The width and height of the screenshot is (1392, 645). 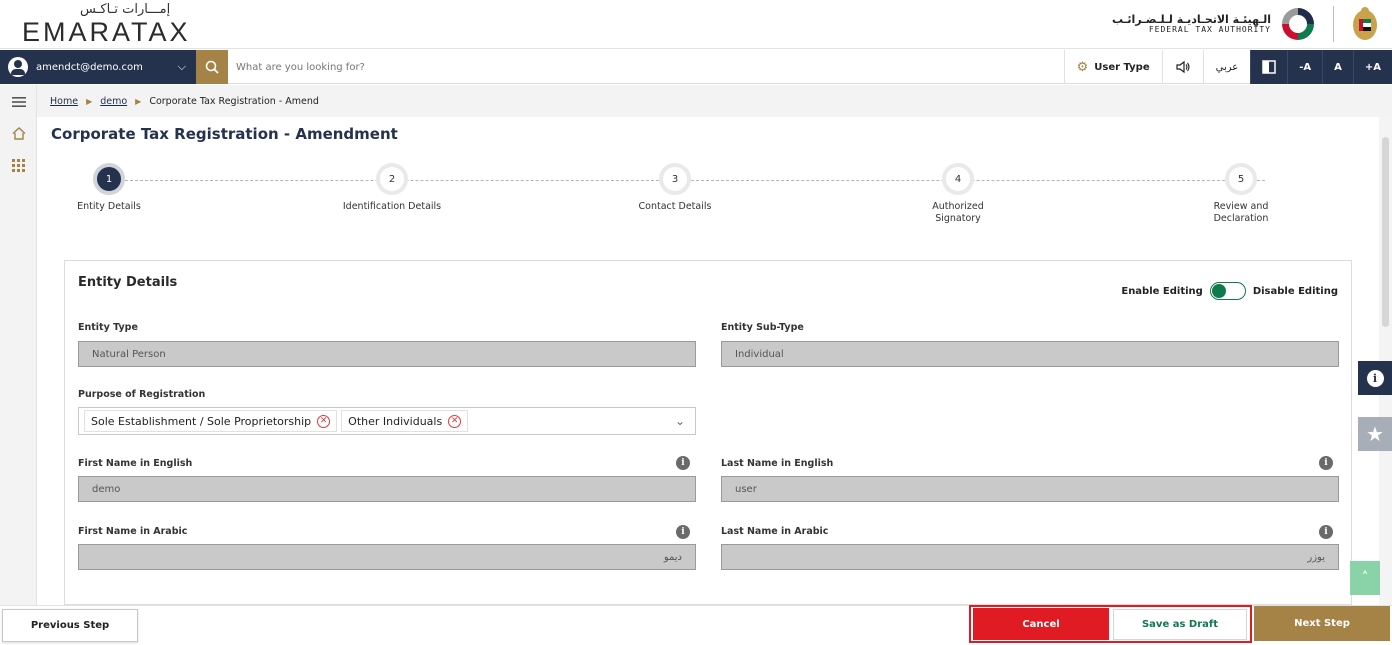 I want to click on step-contact-details: 3 Contact Details, so click(x=675, y=186).